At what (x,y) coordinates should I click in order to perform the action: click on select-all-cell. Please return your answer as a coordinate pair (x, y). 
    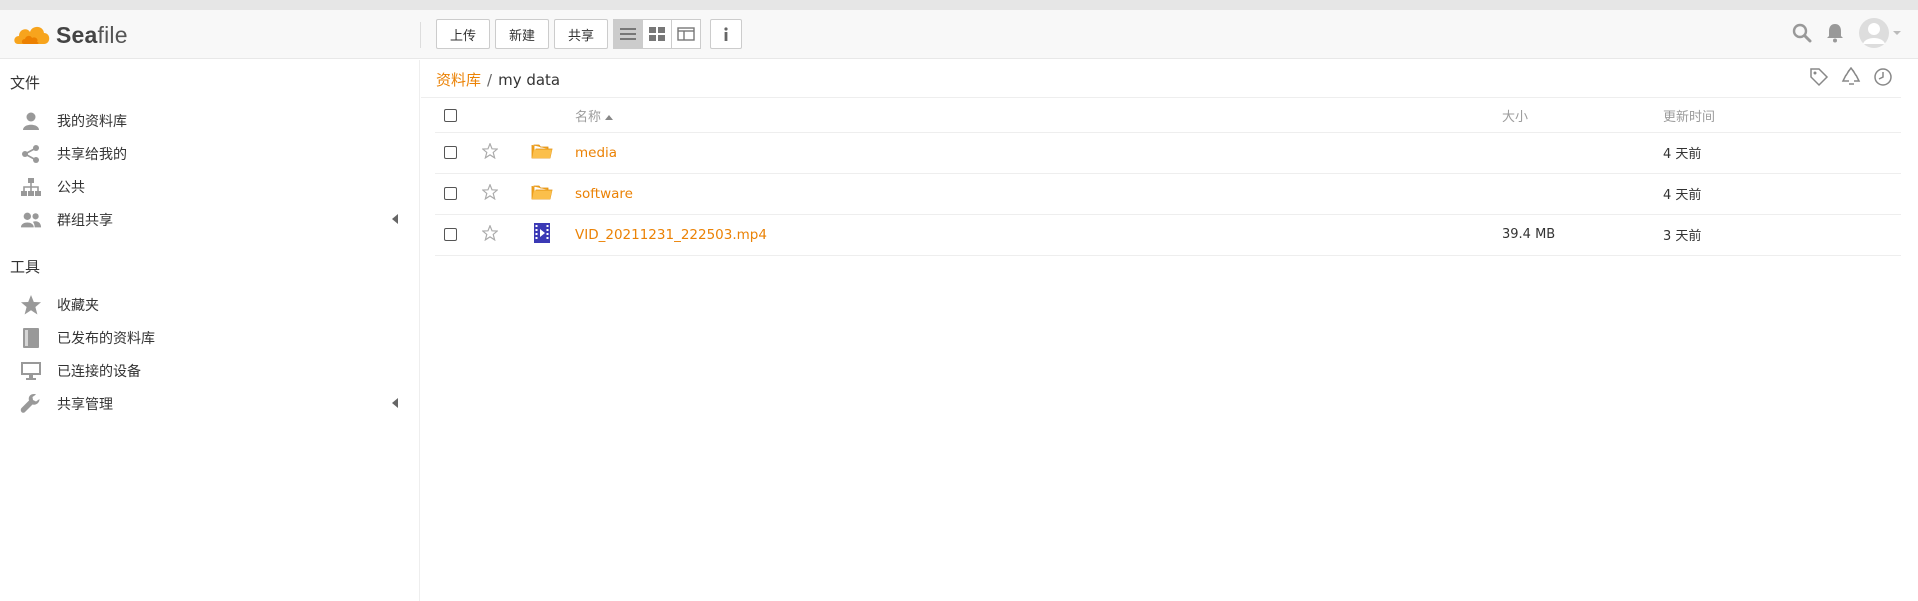
    Looking at the image, I should click on (453, 116).